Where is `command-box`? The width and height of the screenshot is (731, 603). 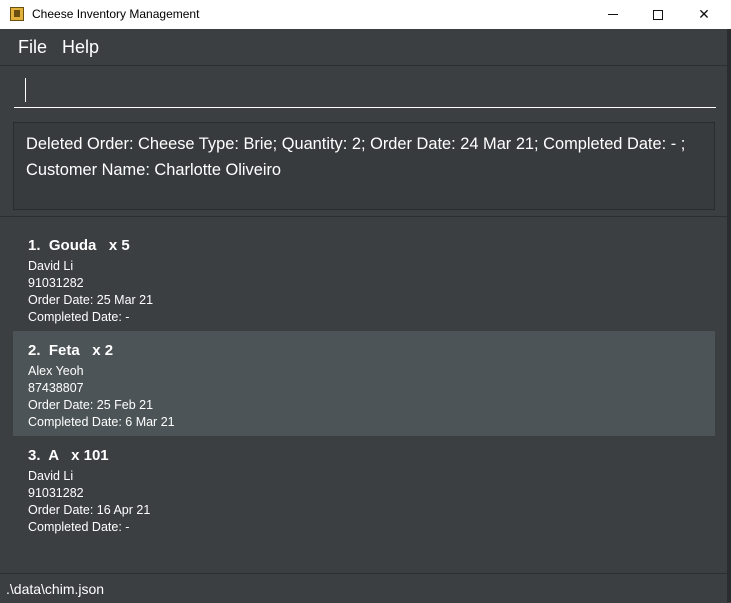
command-box is located at coordinates (365, 91).